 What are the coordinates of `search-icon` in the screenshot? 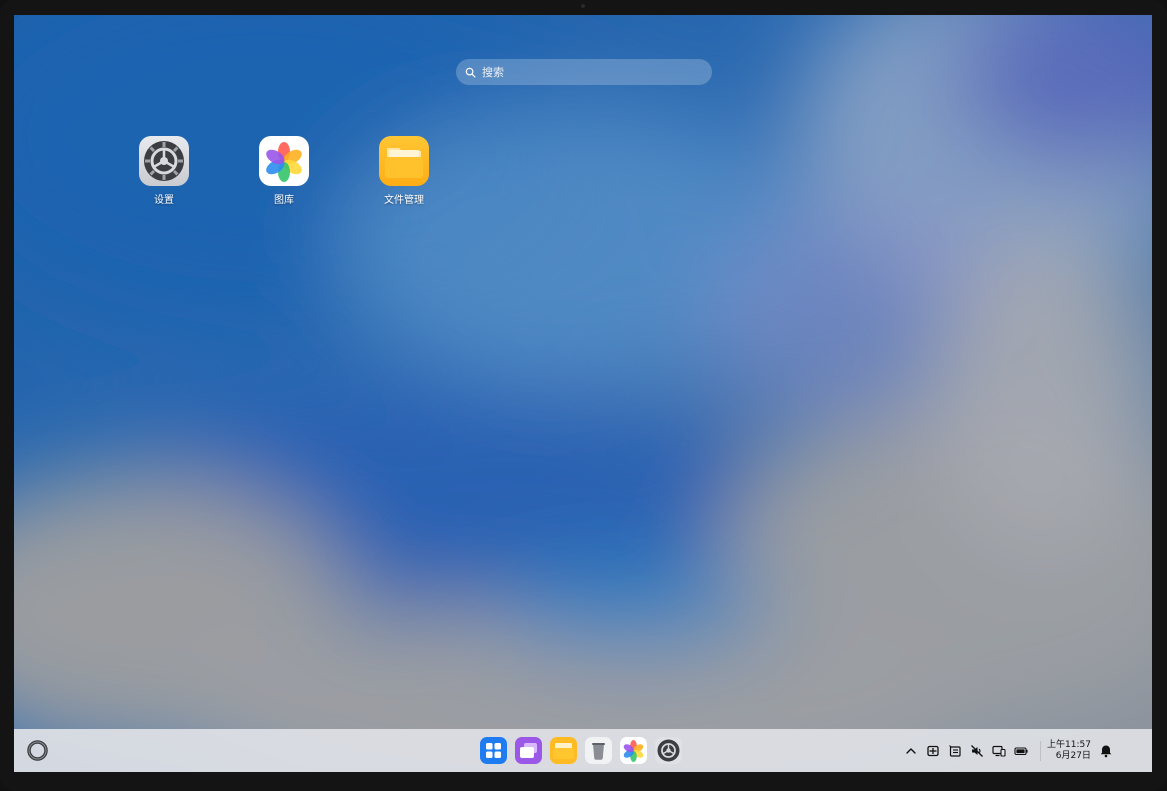 It's located at (470, 72).